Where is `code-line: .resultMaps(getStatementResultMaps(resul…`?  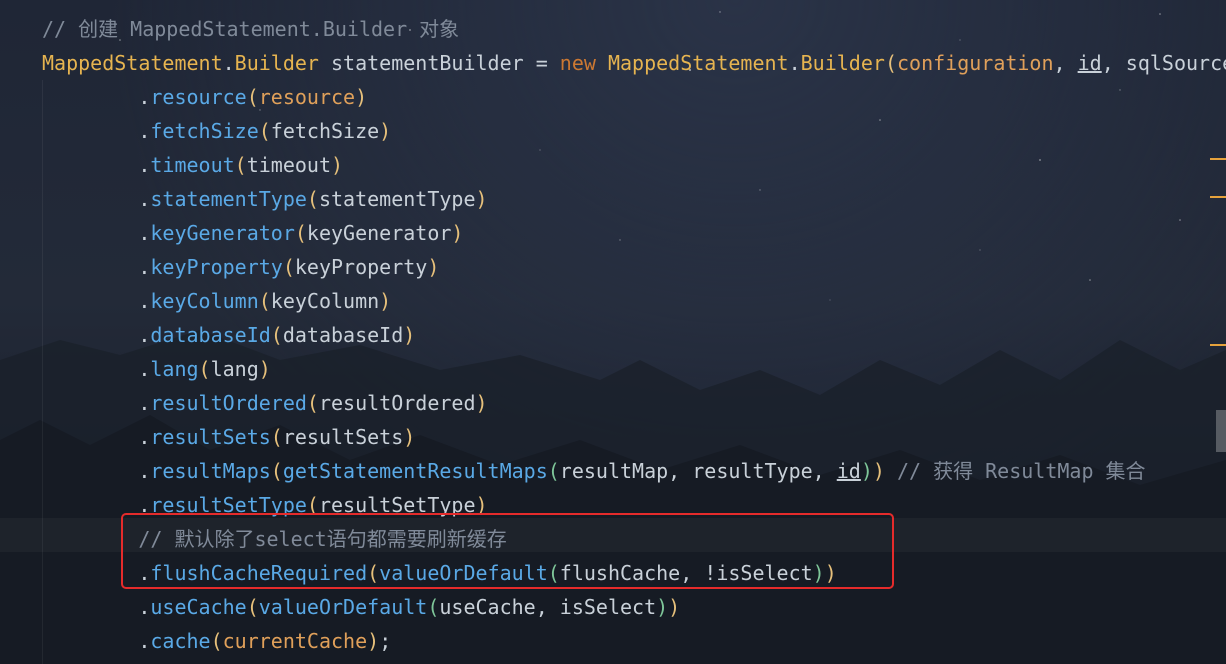 code-line: .resultMaps(getStatementResultMaps(resul… is located at coordinates (594, 471).